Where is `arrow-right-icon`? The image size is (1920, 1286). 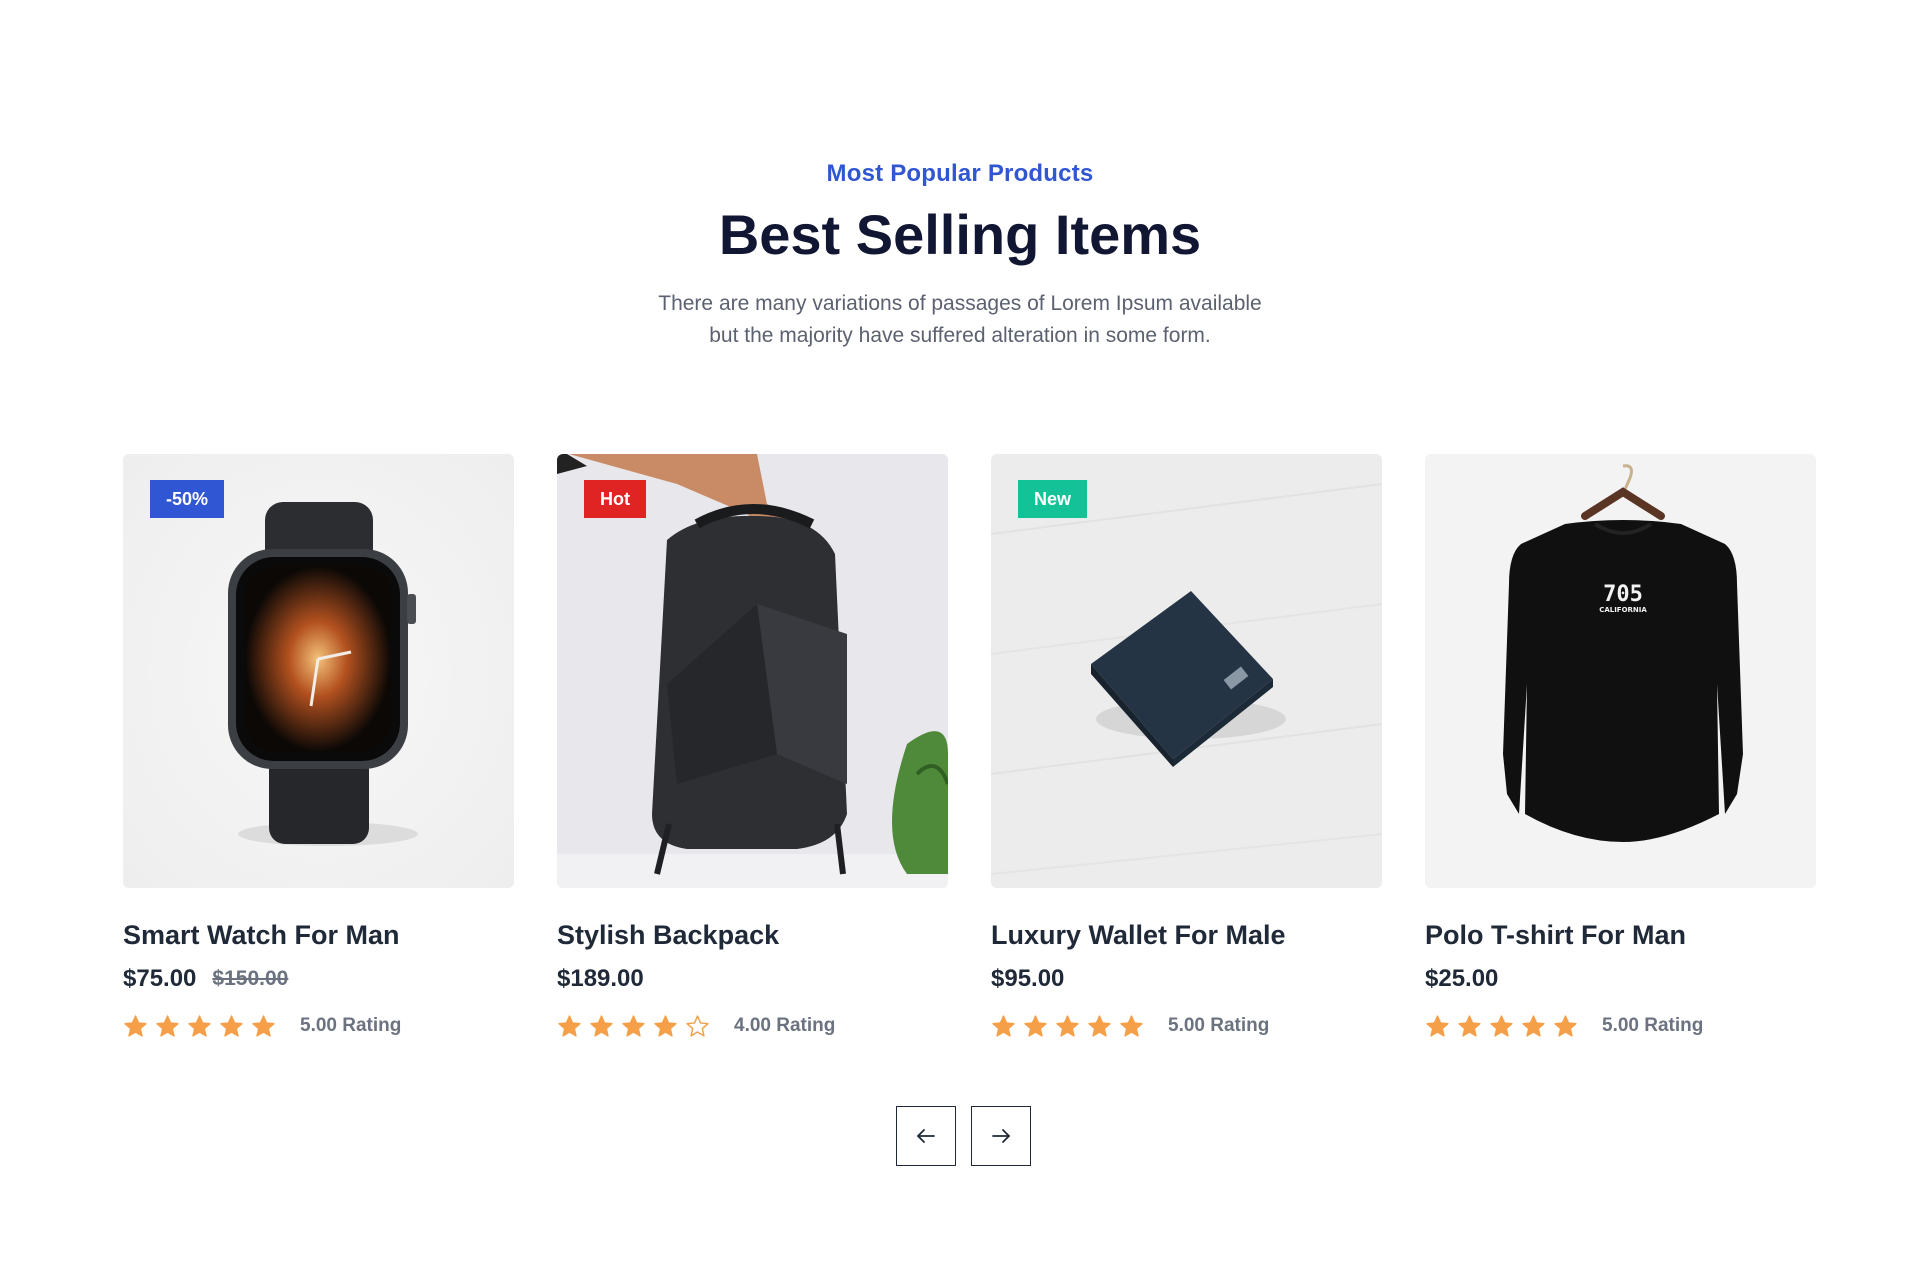
arrow-right-icon is located at coordinates (1001, 1136).